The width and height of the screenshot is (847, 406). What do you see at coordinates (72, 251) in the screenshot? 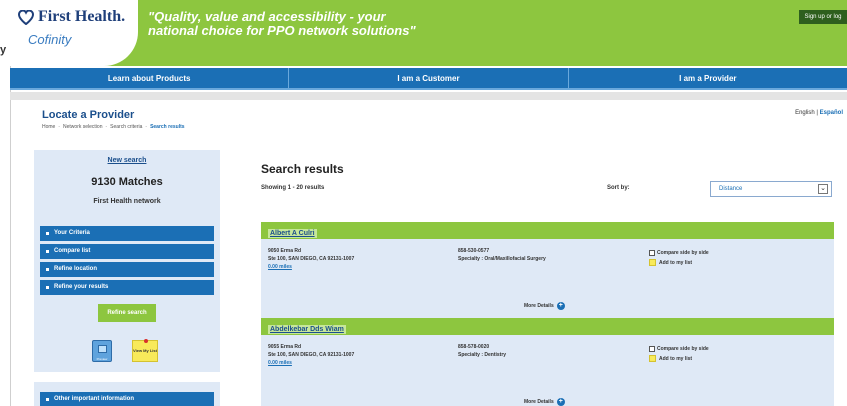
I see `sidebar-item-label: Compare list` at bounding box center [72, 251].